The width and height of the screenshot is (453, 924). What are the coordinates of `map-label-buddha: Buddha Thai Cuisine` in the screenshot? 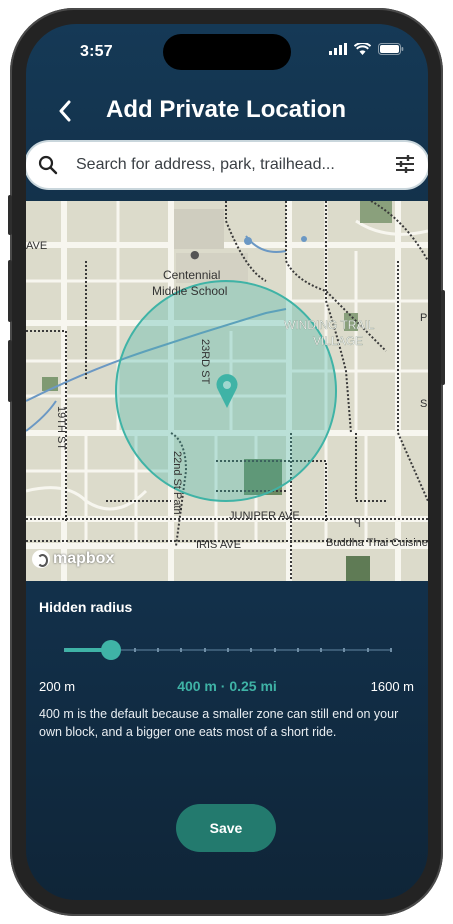 It's located at (377, 543).